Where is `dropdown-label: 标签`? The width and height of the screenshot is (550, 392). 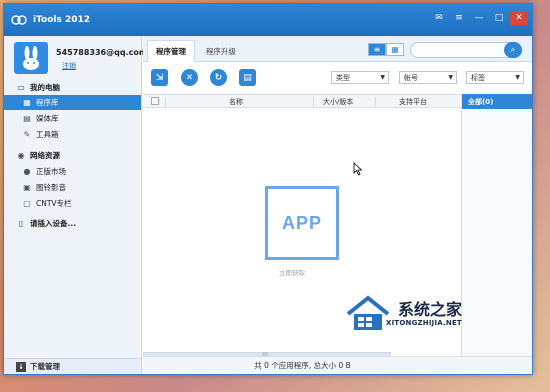 dropdown-label: 标签 is located at coordinates (478, 77).